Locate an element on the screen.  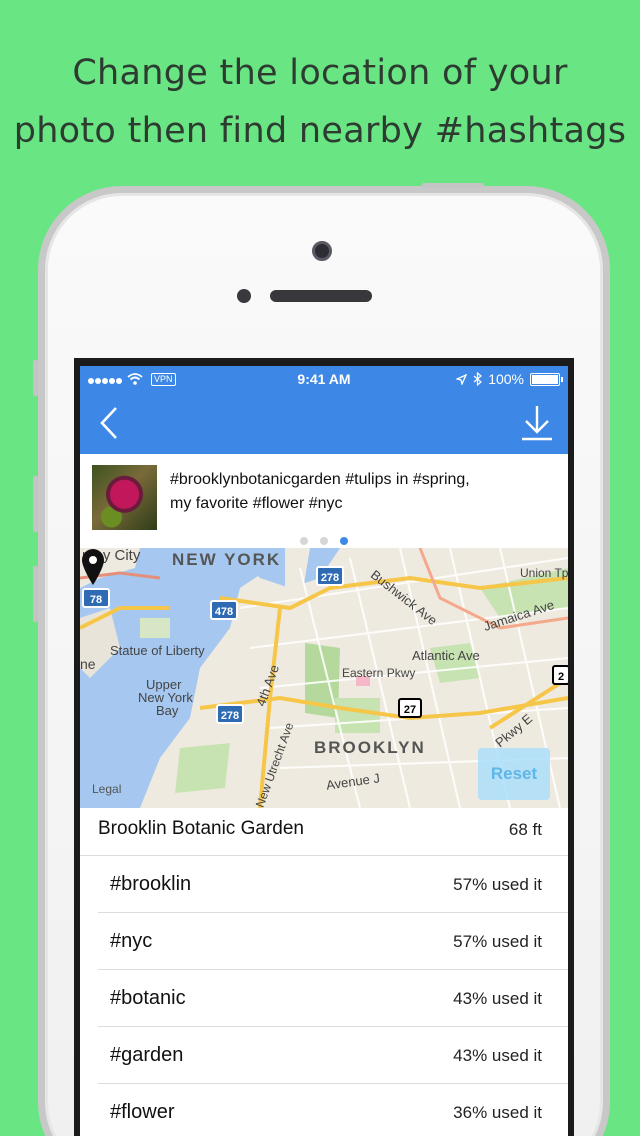
map-label-new-york: NEW YORK is located at coordinates (227, 559).